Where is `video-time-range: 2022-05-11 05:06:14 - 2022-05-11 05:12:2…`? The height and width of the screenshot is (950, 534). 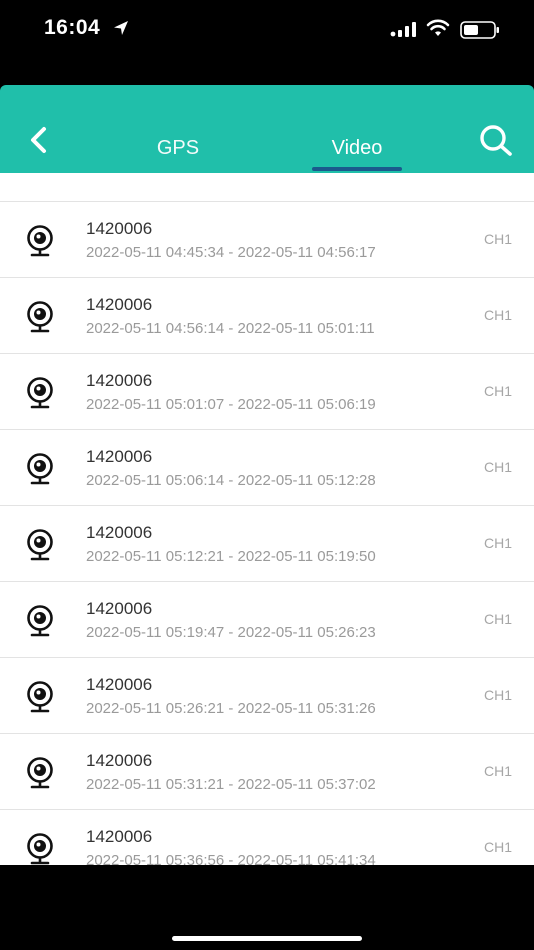 video-time-range: 2022-05-11 05:06:14 - 2022-05-11 05:12:2… is located at coordinates (231, 480).